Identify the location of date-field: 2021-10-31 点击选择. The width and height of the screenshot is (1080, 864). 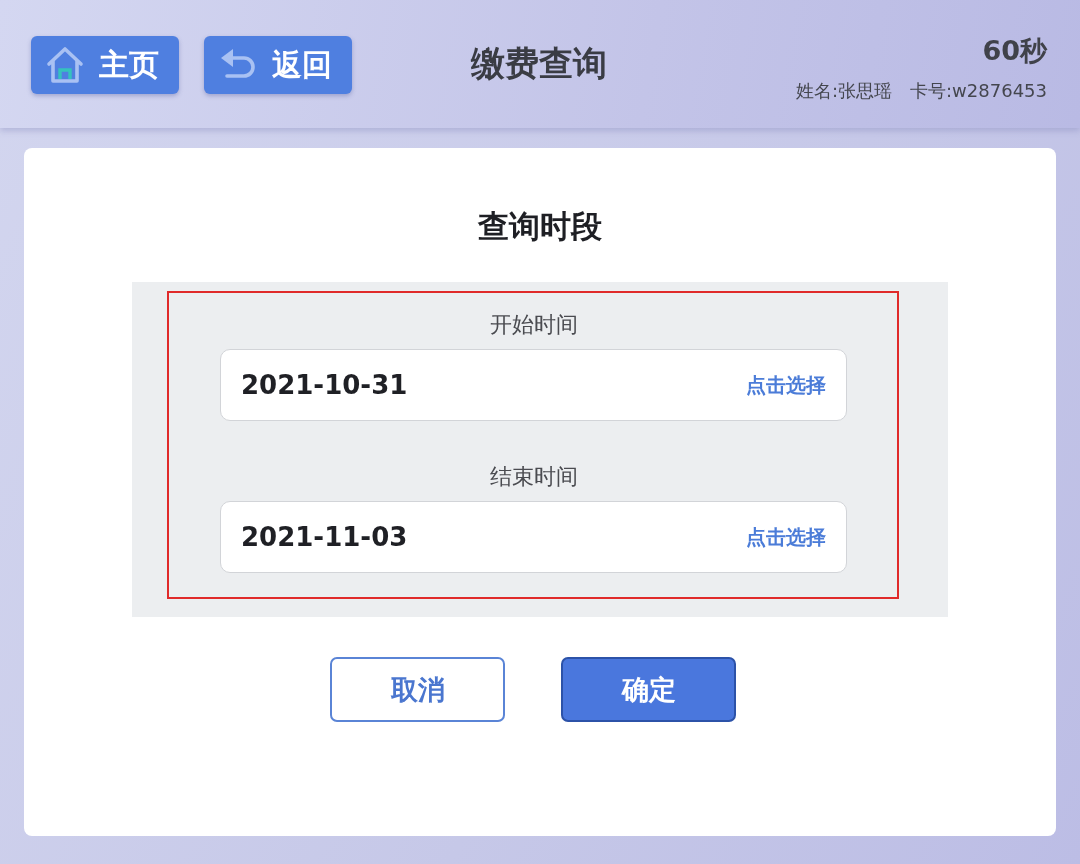
(533, 385).